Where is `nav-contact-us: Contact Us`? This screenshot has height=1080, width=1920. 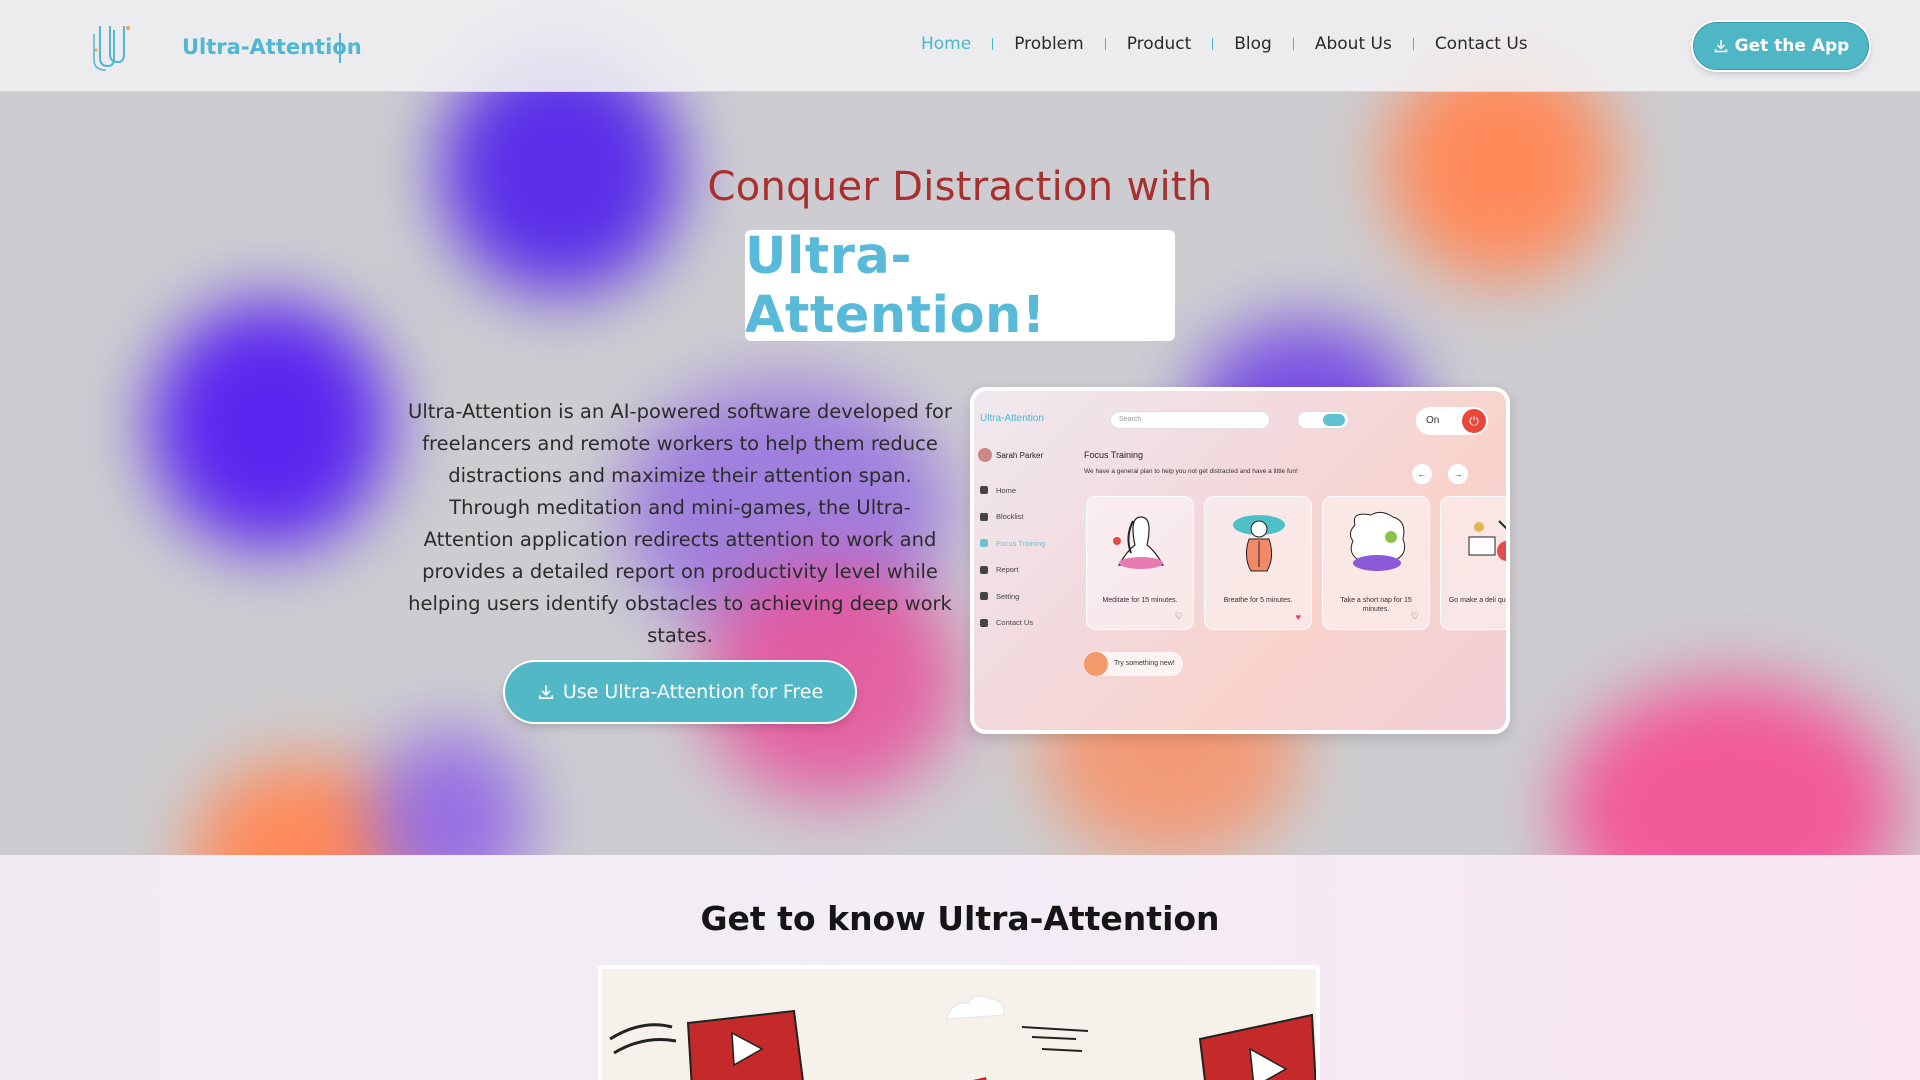
nav-contact-us: Contact Us is located at coordinates (1481, 44).